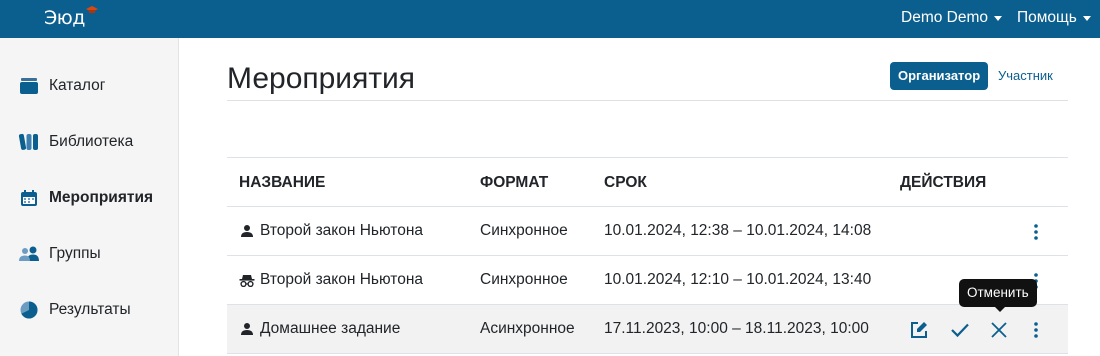 This screenshot has width=1100, height=356. I want to click on organizer-toggle-button: Организатор, so click(939, 76).